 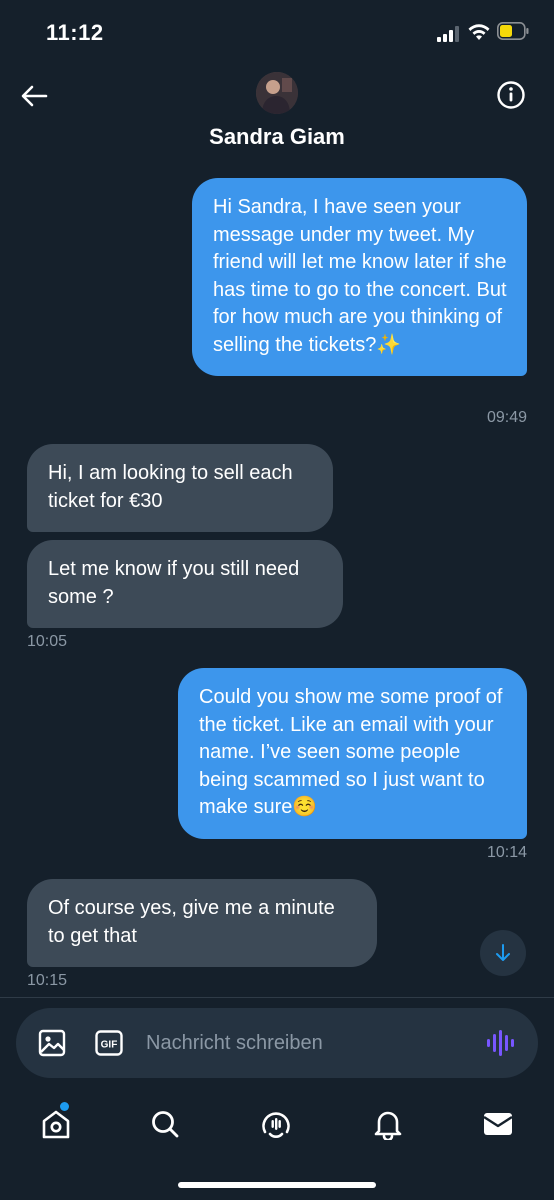 I want to click on nav-search, so click(x=165, y=1124).